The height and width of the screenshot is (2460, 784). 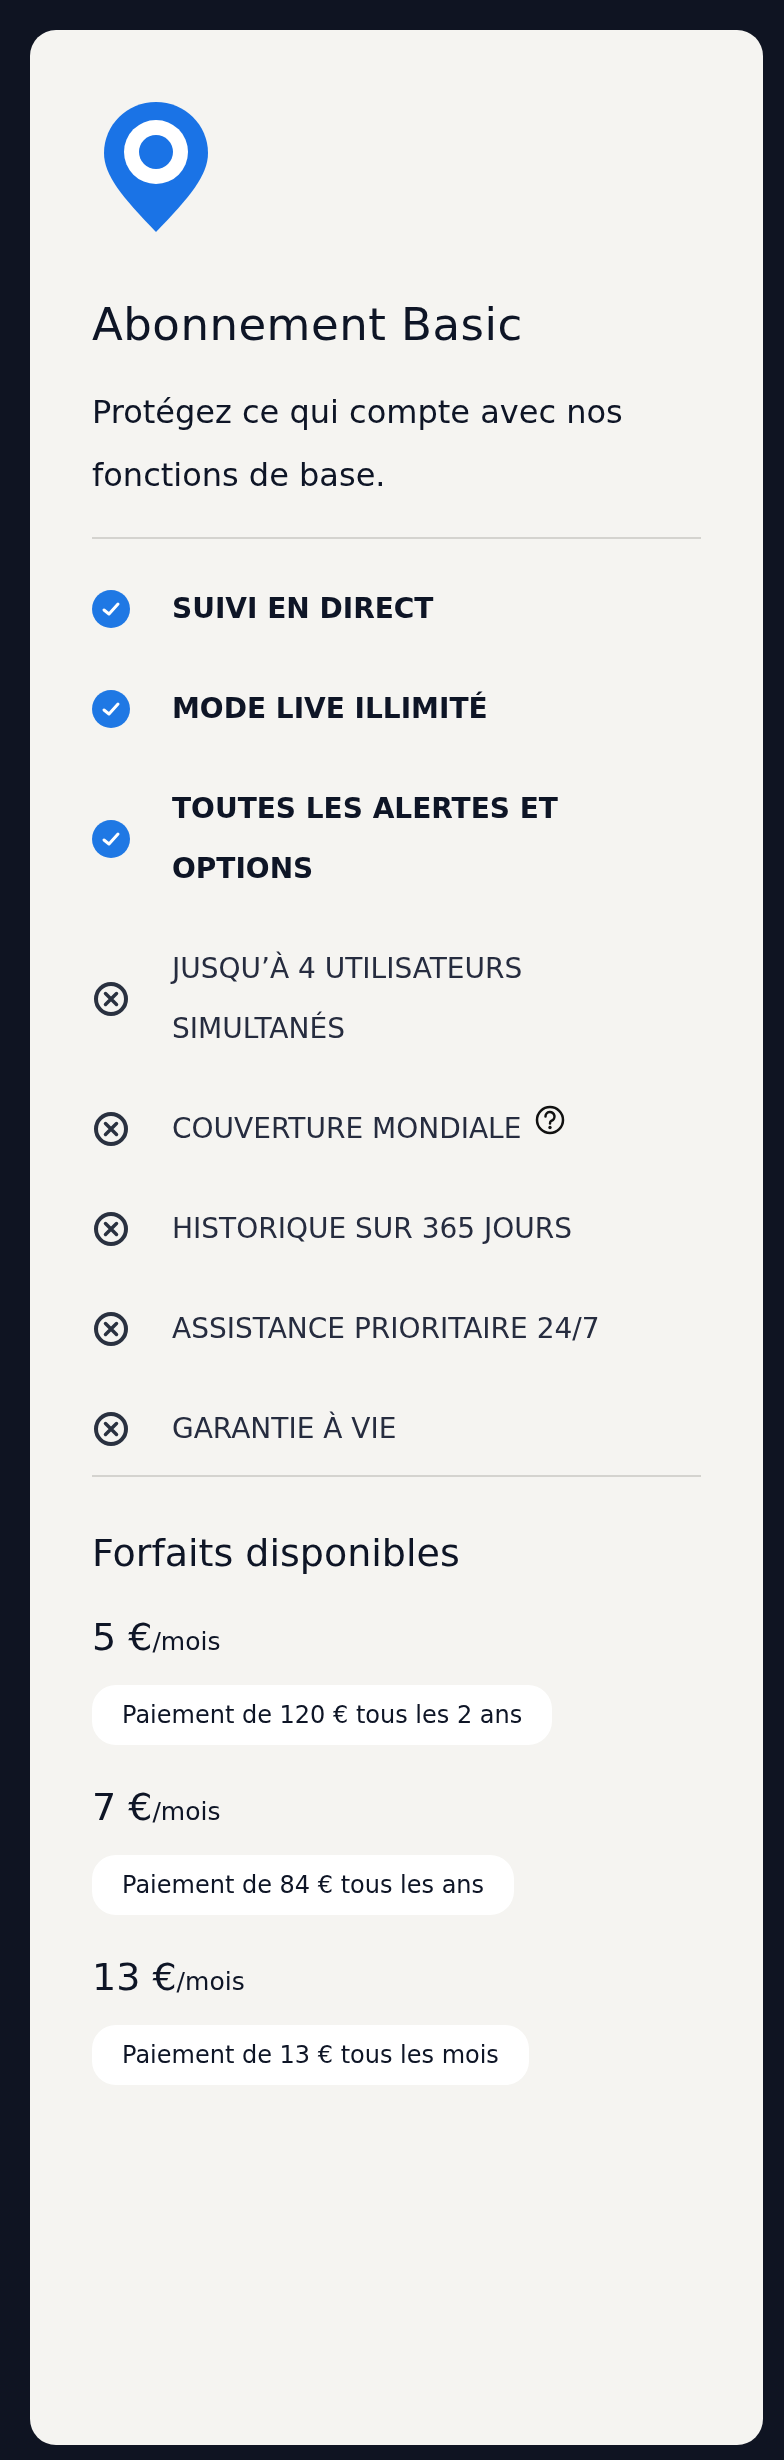 I want to click on feature-label: JUSQU’À 4 UTILISATEURS SIMULTANÉS, so click(x=348, y=998).